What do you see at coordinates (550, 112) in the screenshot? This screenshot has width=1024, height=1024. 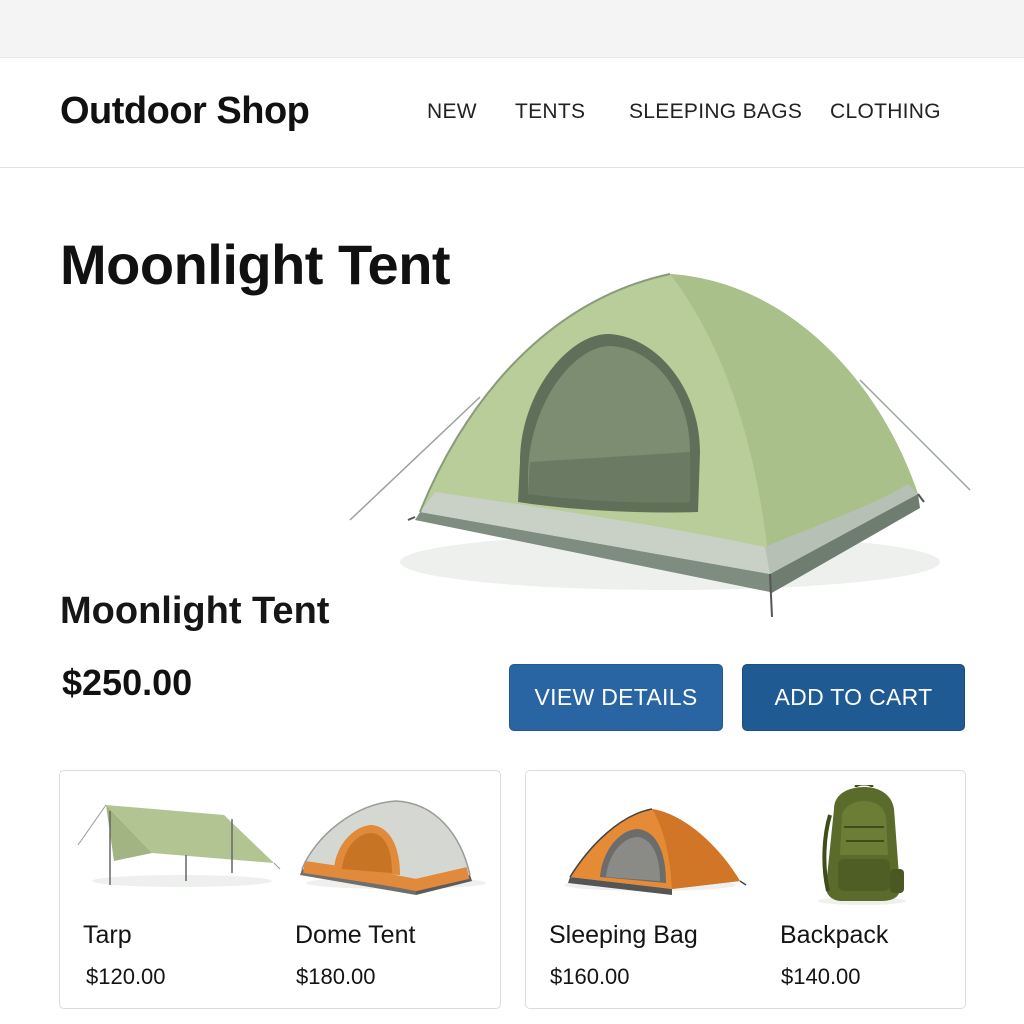 I see `nav-item-tents: TENTS` at bounding box center [550, 112].